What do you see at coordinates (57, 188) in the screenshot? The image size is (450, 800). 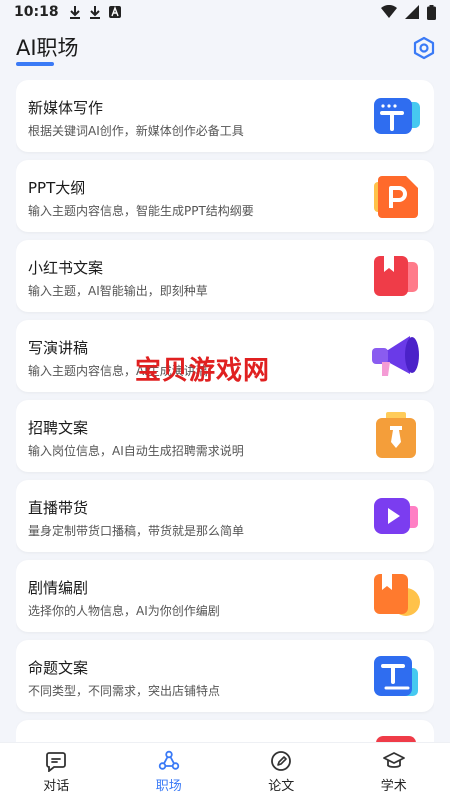 I see `card-title: PPT大纲` at bounding box center [57, 188].